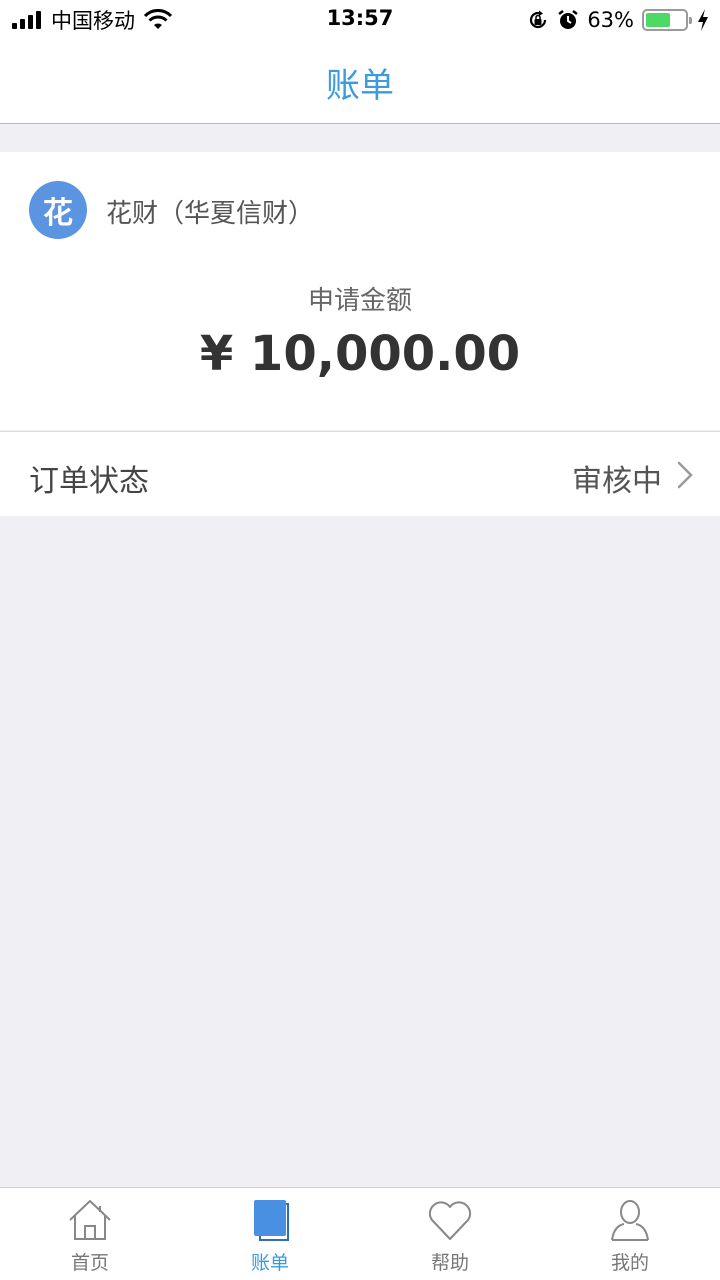 The width and height of the screenshot is (720, 1280). I want to click on tab-bill: 账单, so click(270, 1234).